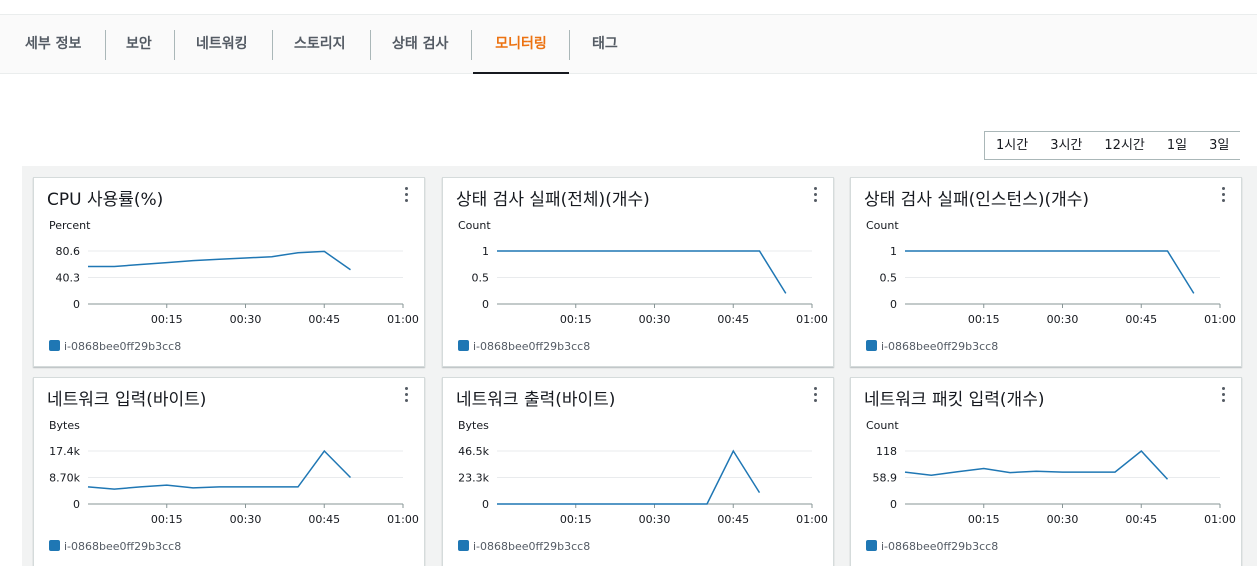 This screenshot has width=1257, height=566. Describe the element at coordinates (473, 478) in the screenshot. I see `y-tick-label: 23.3k` at that location.